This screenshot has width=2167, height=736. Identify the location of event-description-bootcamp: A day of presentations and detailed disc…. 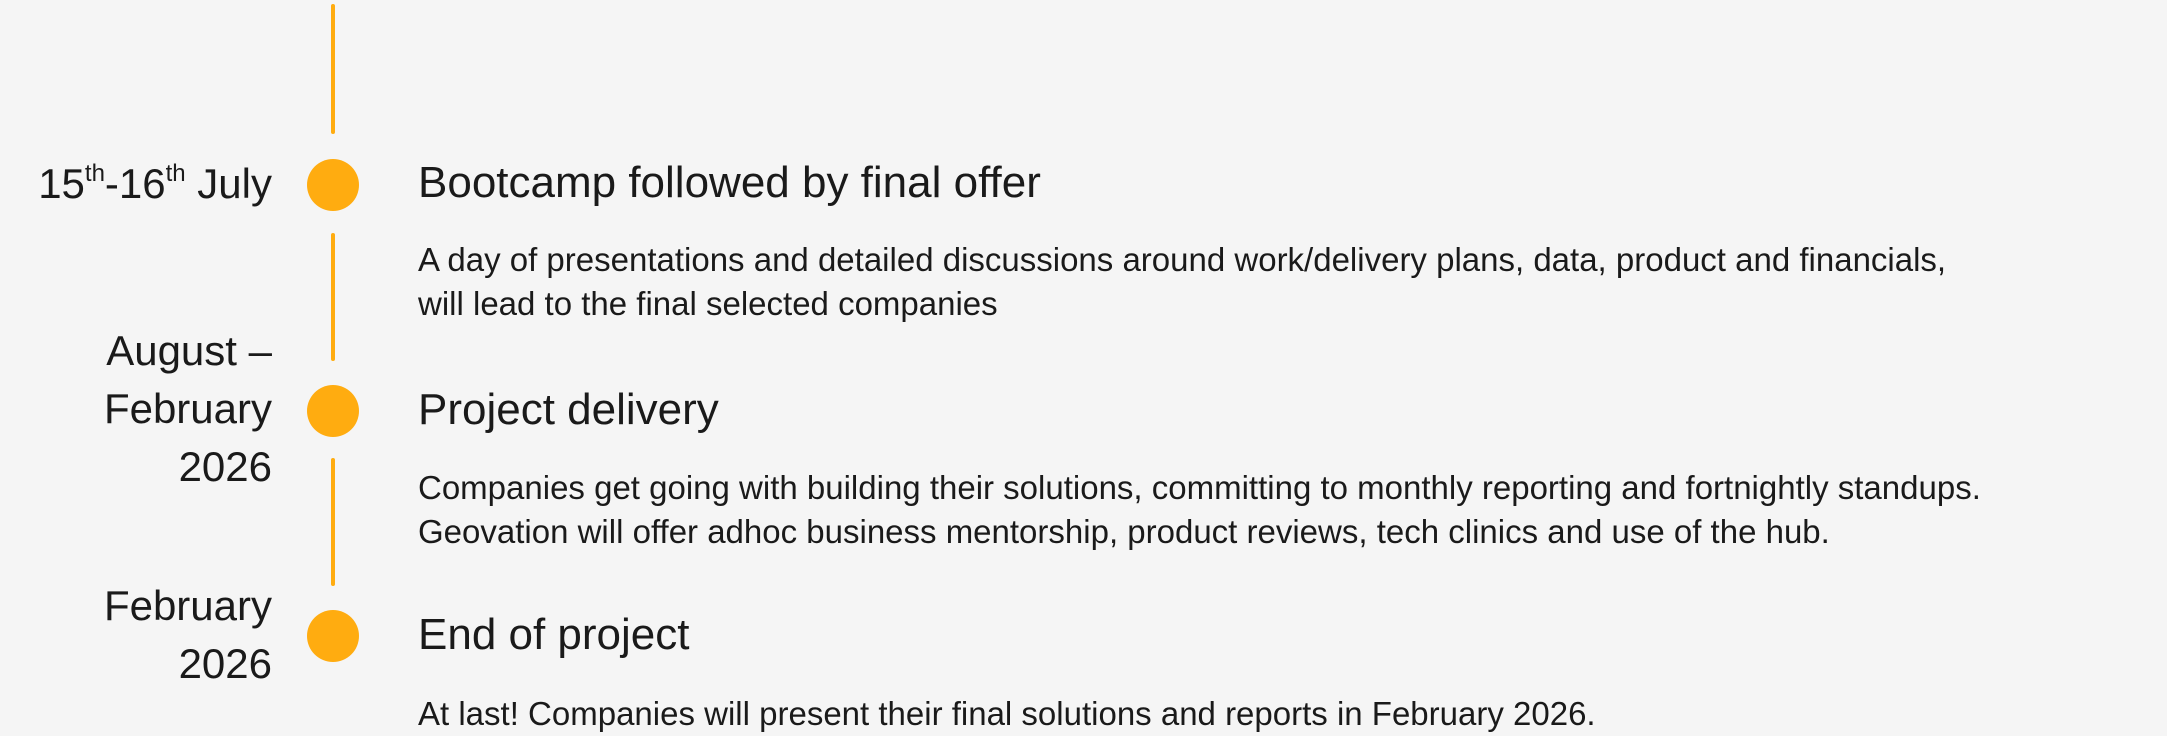
(1182, 282).